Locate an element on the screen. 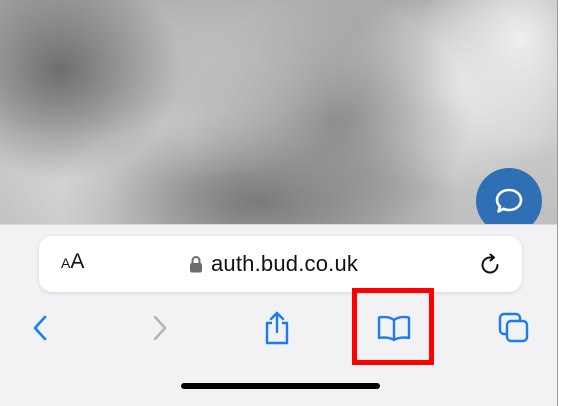 The width and height of the screenshot is (565, 406). book-icon is located at coordinates (394, 328).